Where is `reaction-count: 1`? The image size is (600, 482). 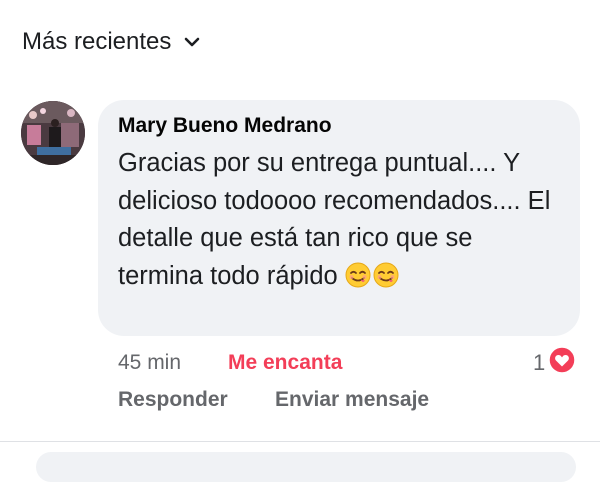
reaction-count: 1 is located at coordinates (539, 362).